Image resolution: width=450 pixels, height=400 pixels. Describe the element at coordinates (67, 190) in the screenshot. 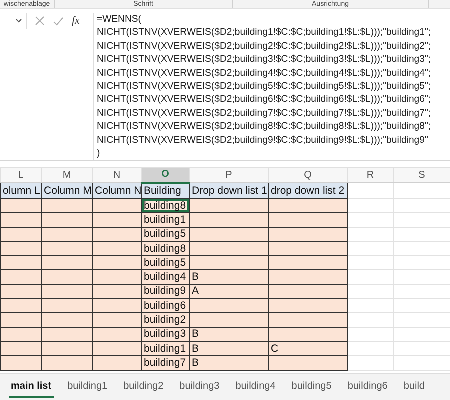

I see `header-cell: Column M` at that location.